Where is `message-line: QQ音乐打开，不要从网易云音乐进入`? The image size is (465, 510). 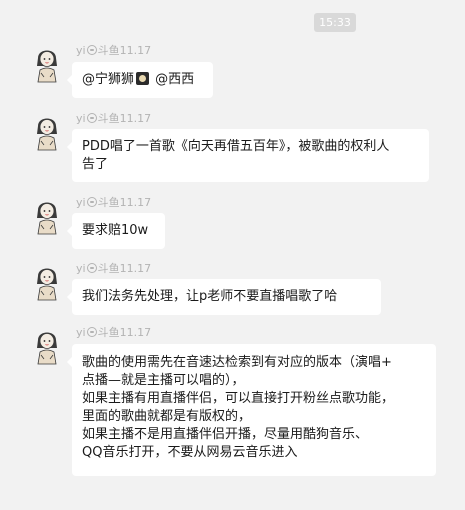
message-line: QQ音乐打开，不要从网易云音乐进入 is located at coordinates (190, 452).